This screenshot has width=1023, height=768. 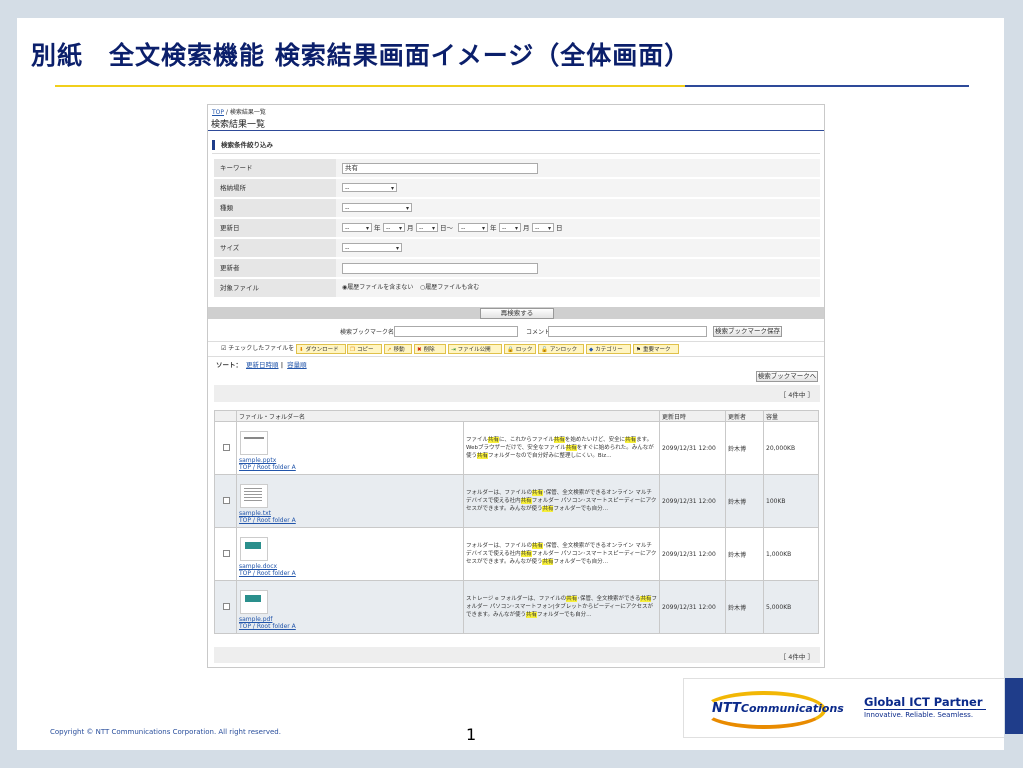 I want to click on size-cell: 100KB, so click(x=791, y=501).